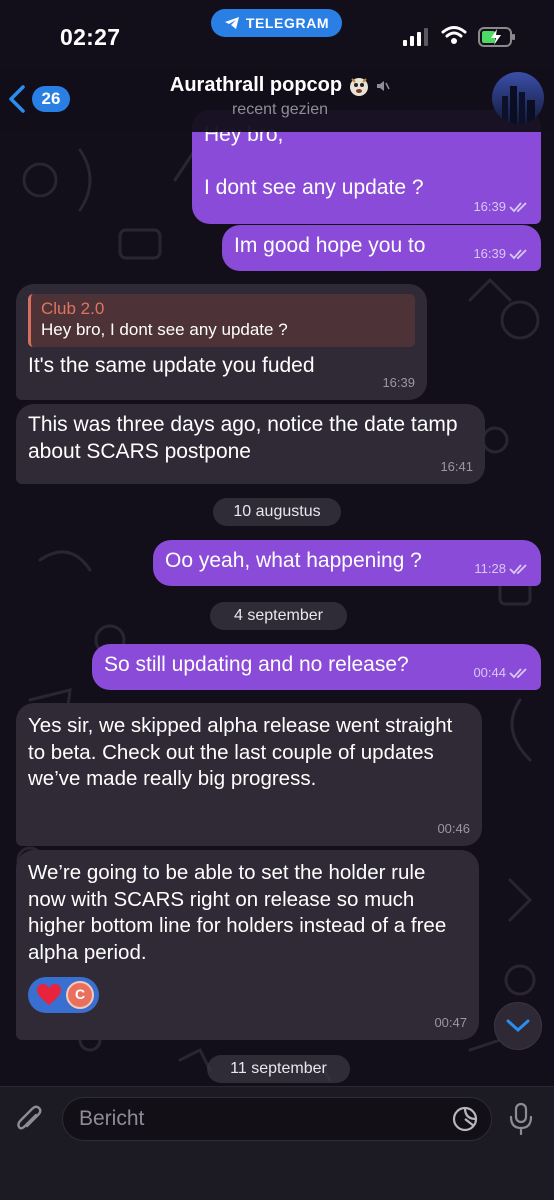 The width and height of the screenshot is (554, 1200). I want to click on chat-last-seen: recent gezien, so click(280, 109).